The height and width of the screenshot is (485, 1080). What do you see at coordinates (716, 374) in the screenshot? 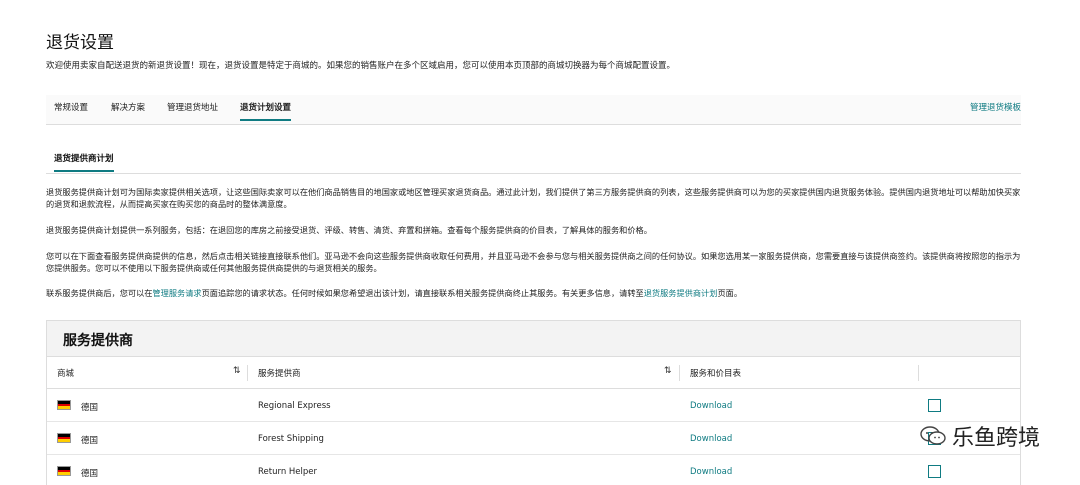
I see `column-header-pricing: 服务和价目表` at bounding box center [716, 374].